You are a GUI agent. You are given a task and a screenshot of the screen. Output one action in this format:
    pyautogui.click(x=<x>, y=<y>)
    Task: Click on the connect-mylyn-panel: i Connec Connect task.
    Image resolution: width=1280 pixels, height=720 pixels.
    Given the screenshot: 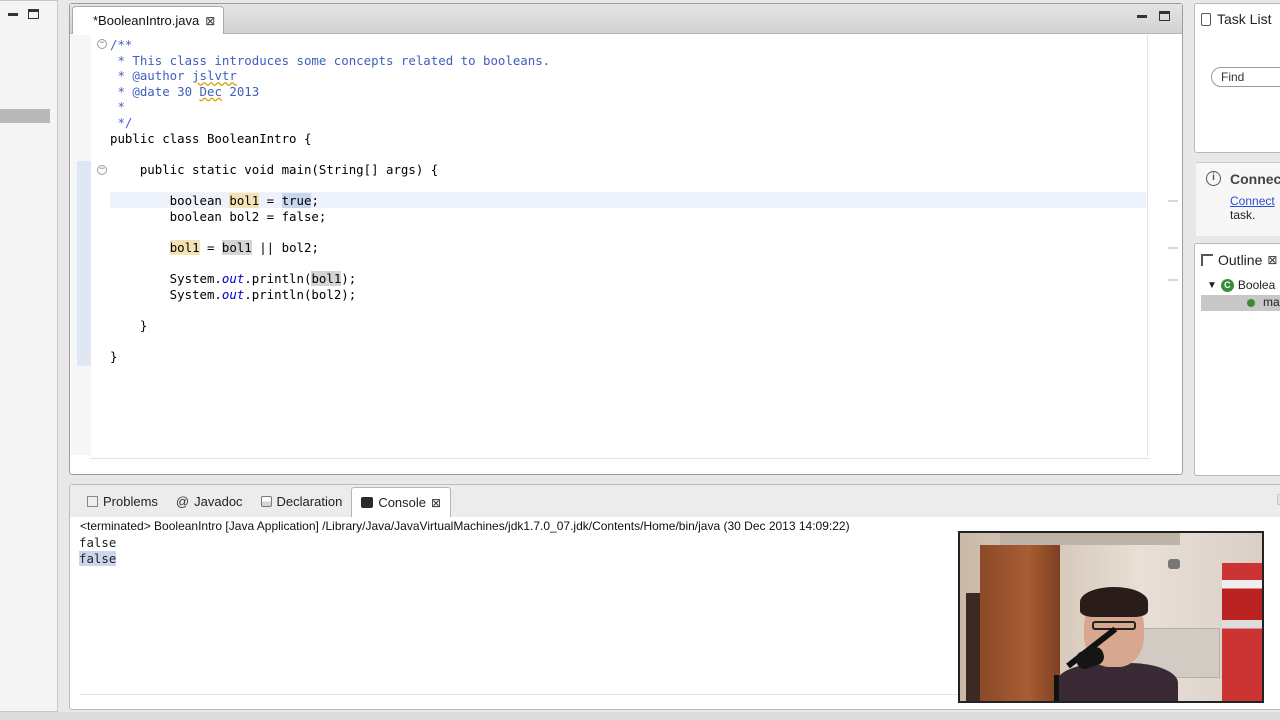 What is the action you would take?
    pyautogui.click(x=1238, y=199)
    